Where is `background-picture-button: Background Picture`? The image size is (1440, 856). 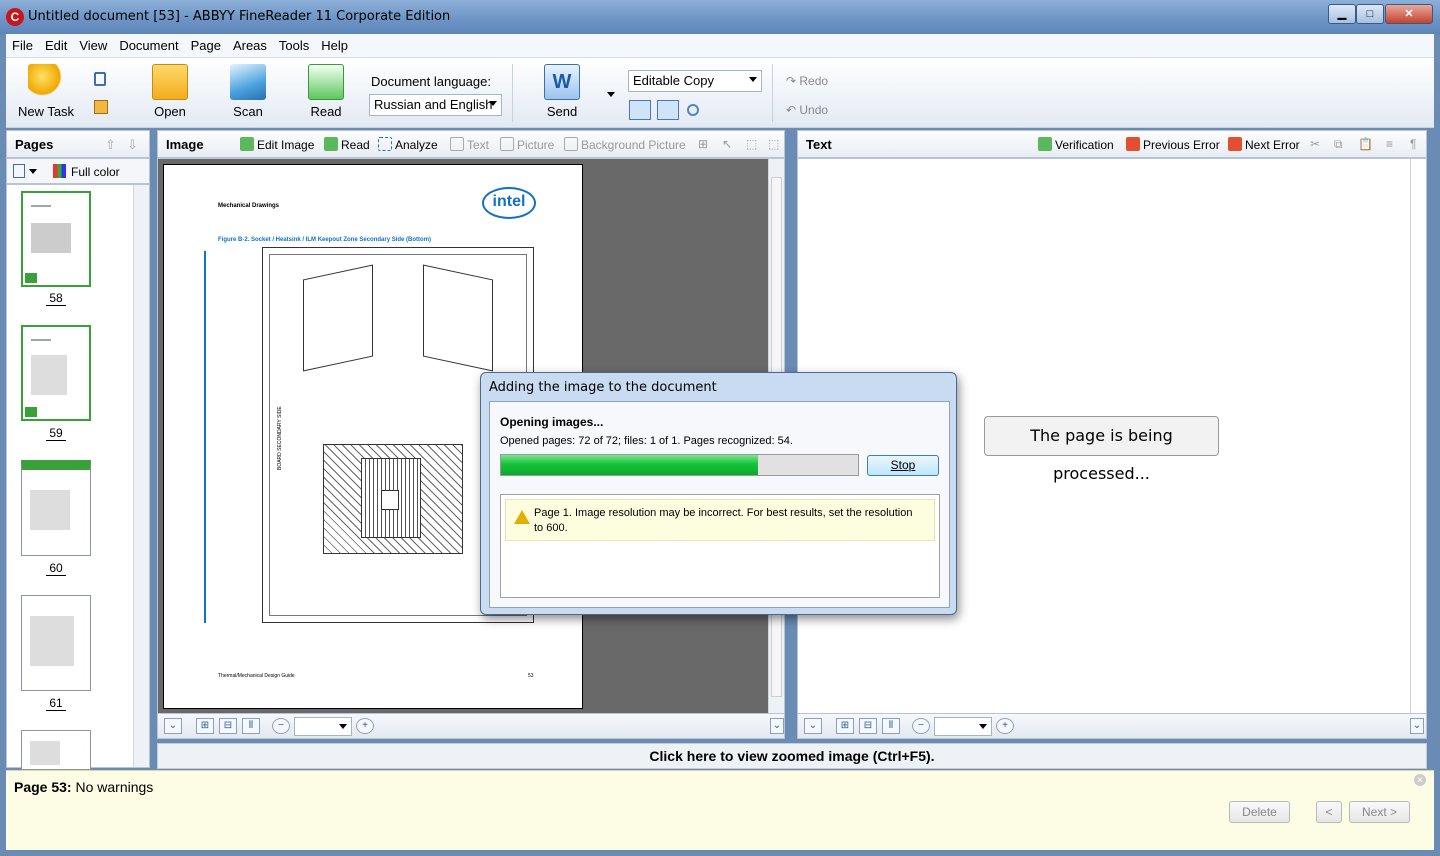 background-picture-button: Background Picture is located at coordinates (625, 144).